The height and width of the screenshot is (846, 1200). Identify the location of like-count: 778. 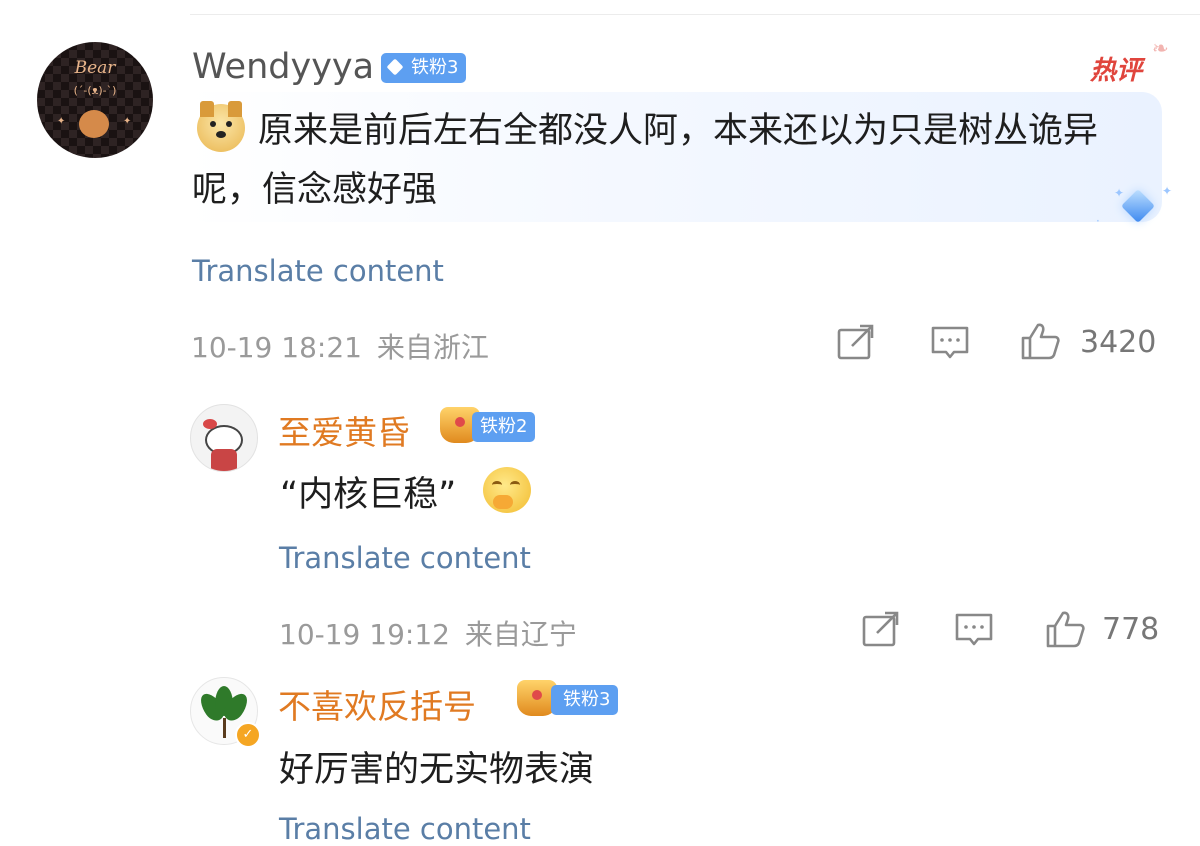
(1131, 629).